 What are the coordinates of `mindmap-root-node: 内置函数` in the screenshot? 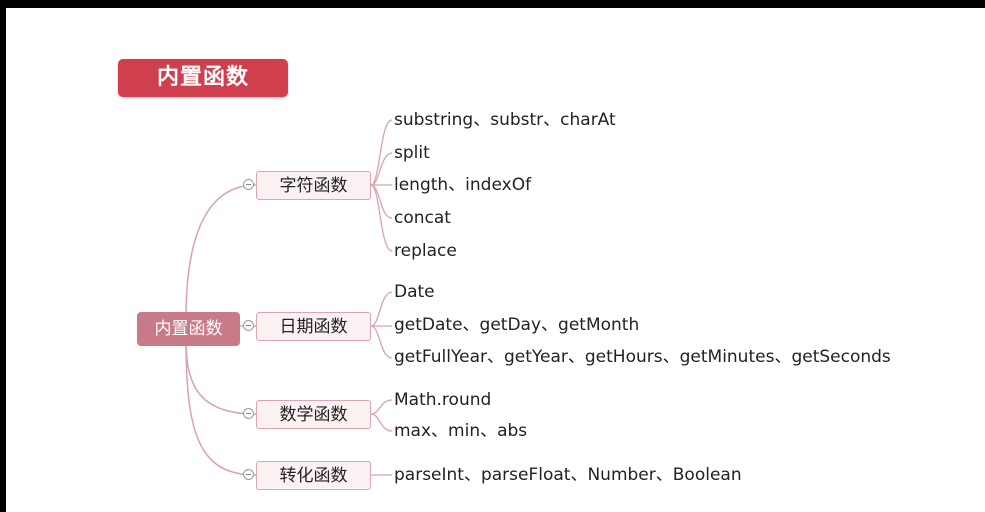 It's located at (188, 329).